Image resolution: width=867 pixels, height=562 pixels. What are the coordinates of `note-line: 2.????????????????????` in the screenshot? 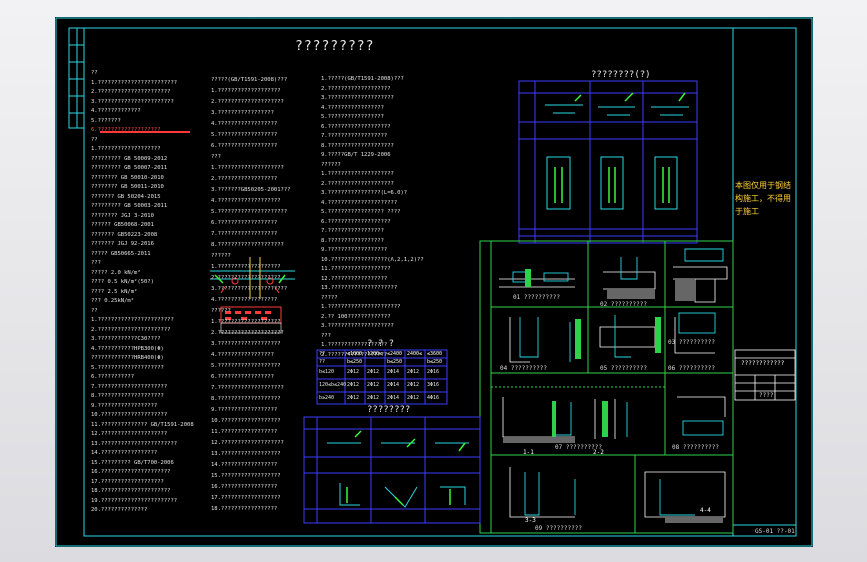 It's located at (247, 333).